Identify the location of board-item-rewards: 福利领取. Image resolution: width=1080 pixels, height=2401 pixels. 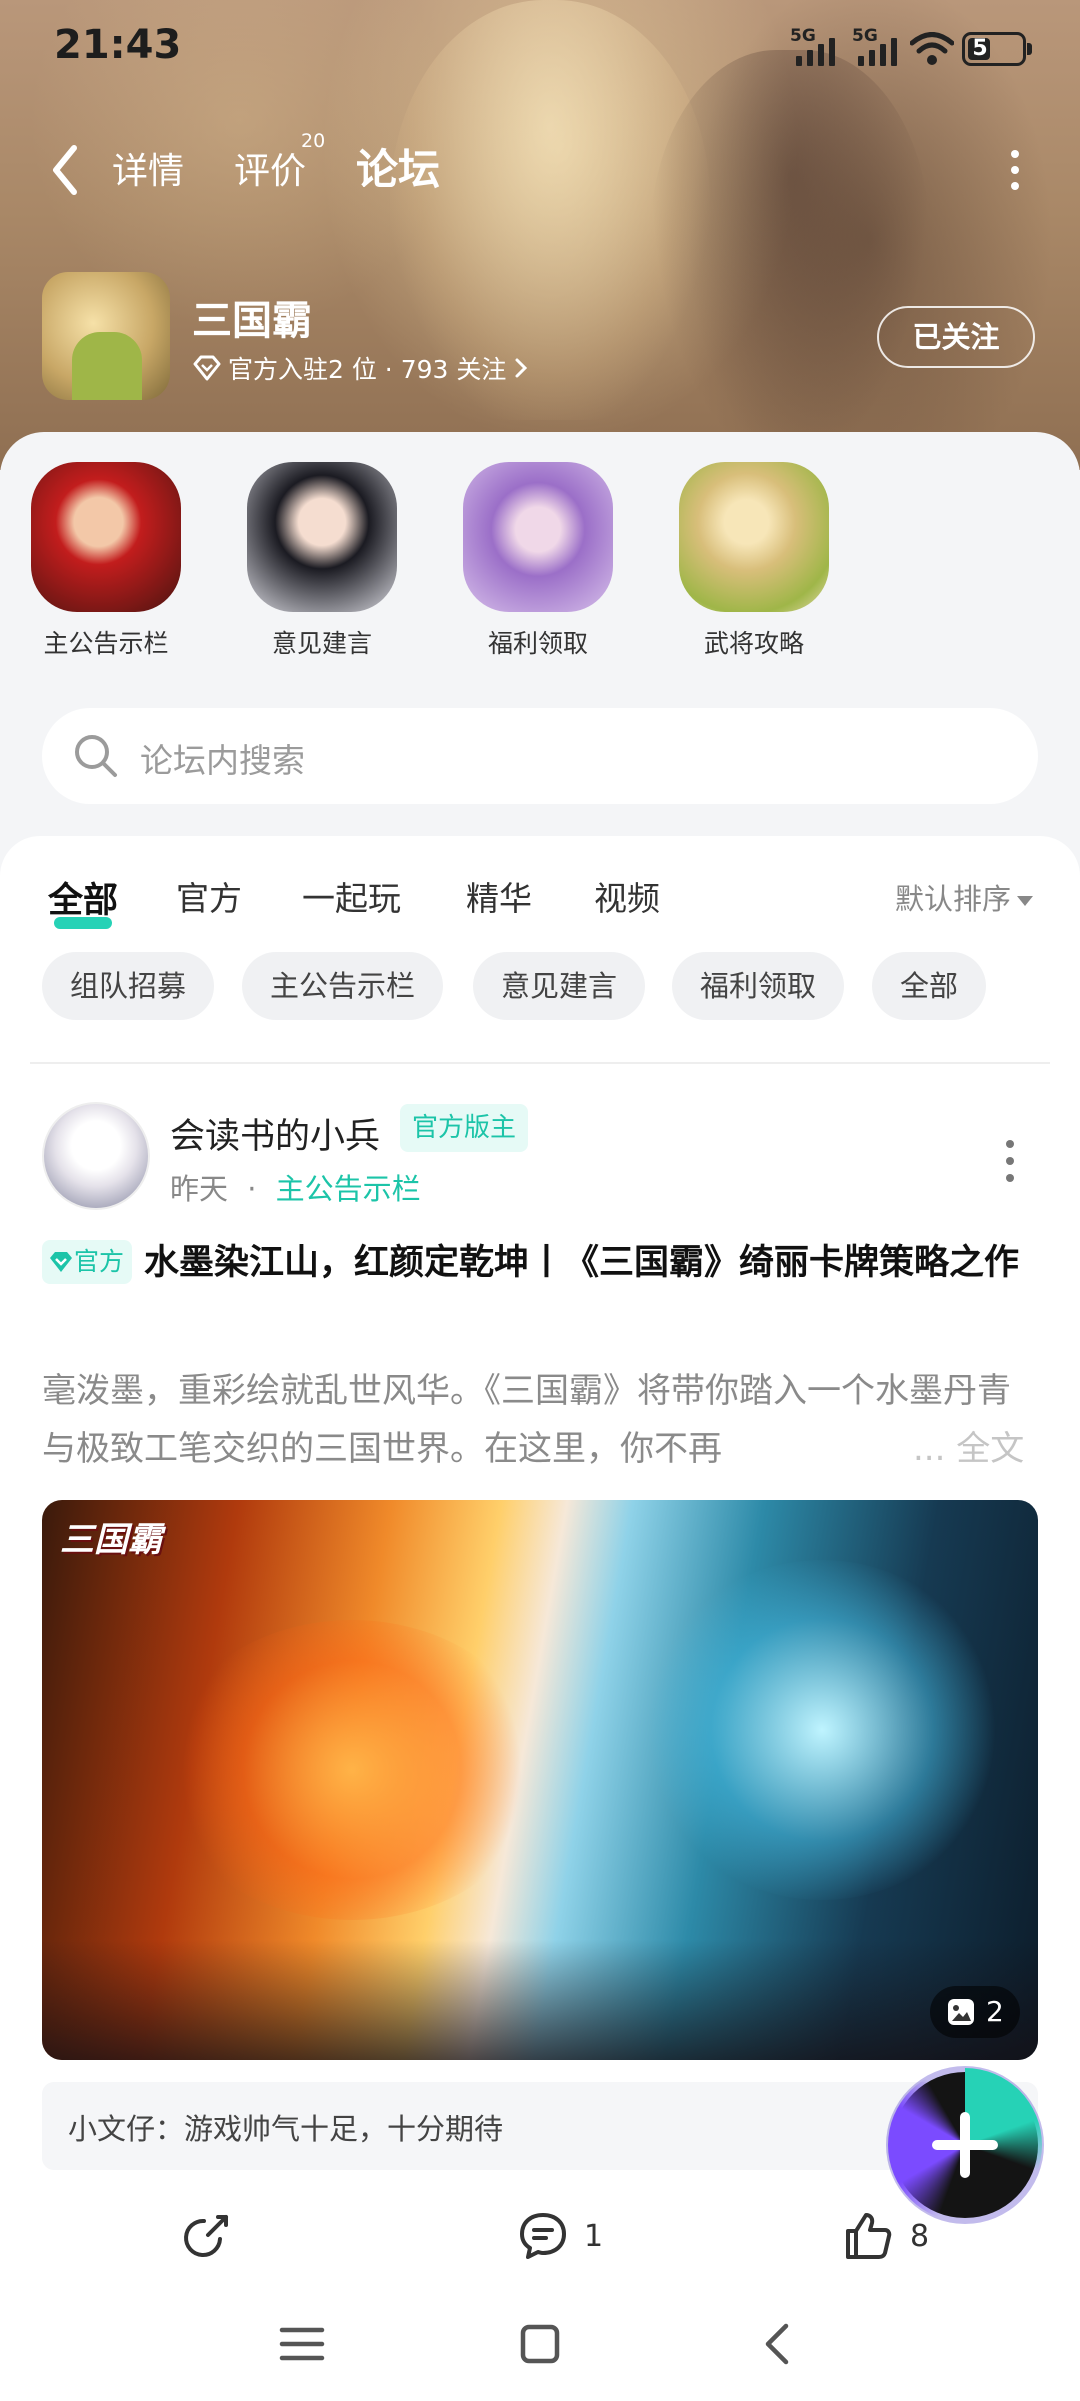
(538, 561).